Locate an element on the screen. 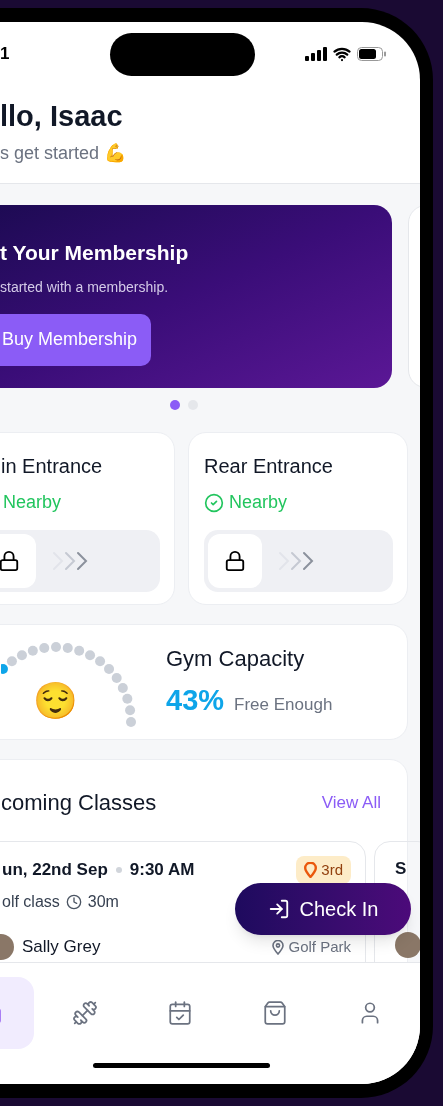  entrance-title: Rear Entrance is located at coordinates (269, 466).